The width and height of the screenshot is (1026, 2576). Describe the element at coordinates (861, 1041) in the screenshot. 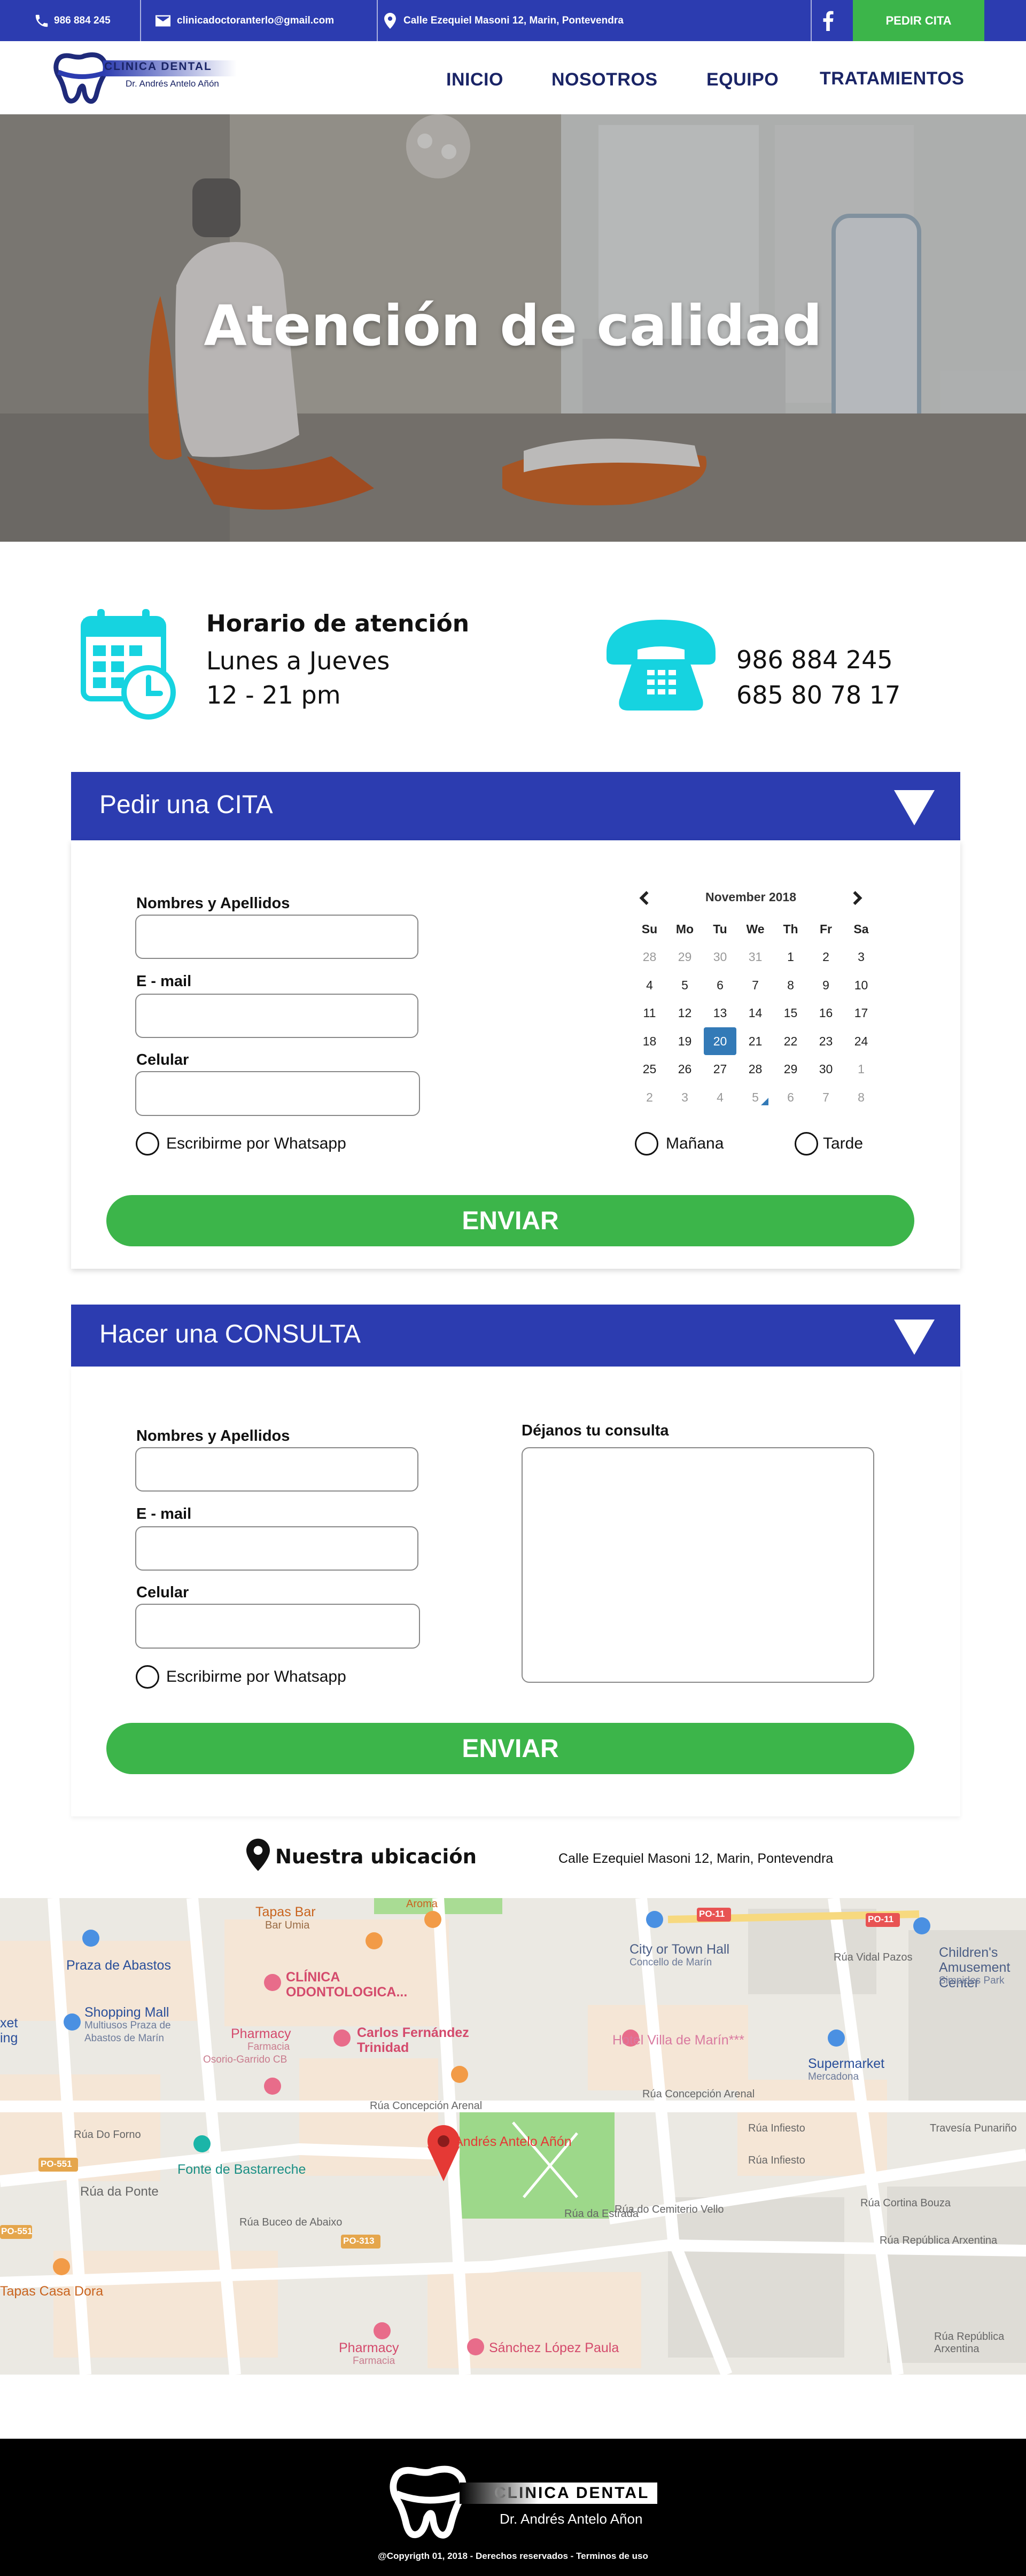

I see `calendar-day: 24` at that location.